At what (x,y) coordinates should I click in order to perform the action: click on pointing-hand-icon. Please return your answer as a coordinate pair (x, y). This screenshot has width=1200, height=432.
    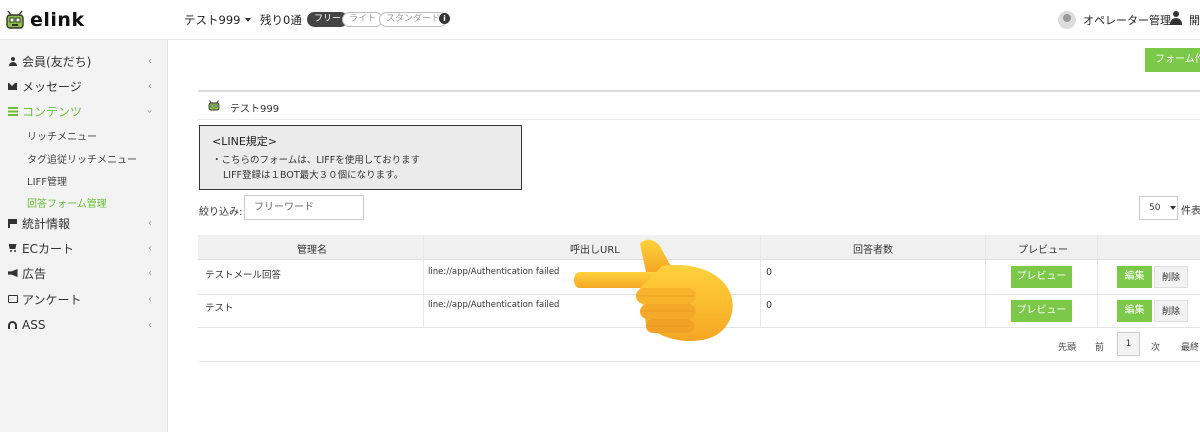
    Looking at the image, I should click on (653, 290).